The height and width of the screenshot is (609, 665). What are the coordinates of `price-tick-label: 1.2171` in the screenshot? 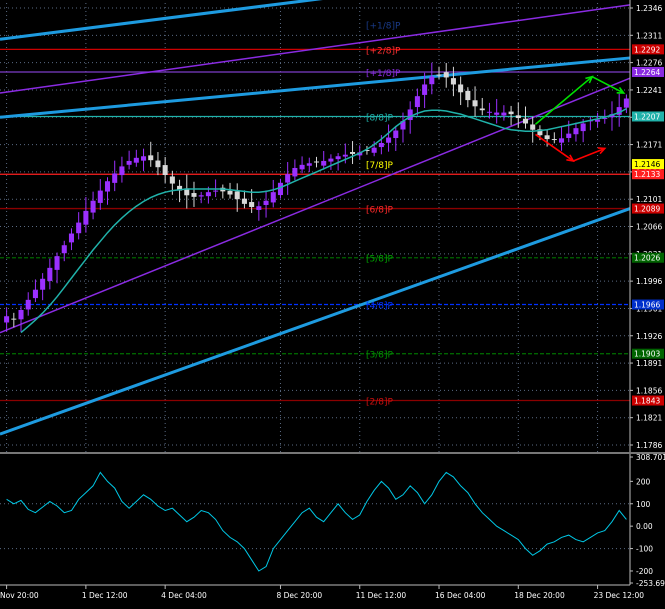 It's located at (649, 145).